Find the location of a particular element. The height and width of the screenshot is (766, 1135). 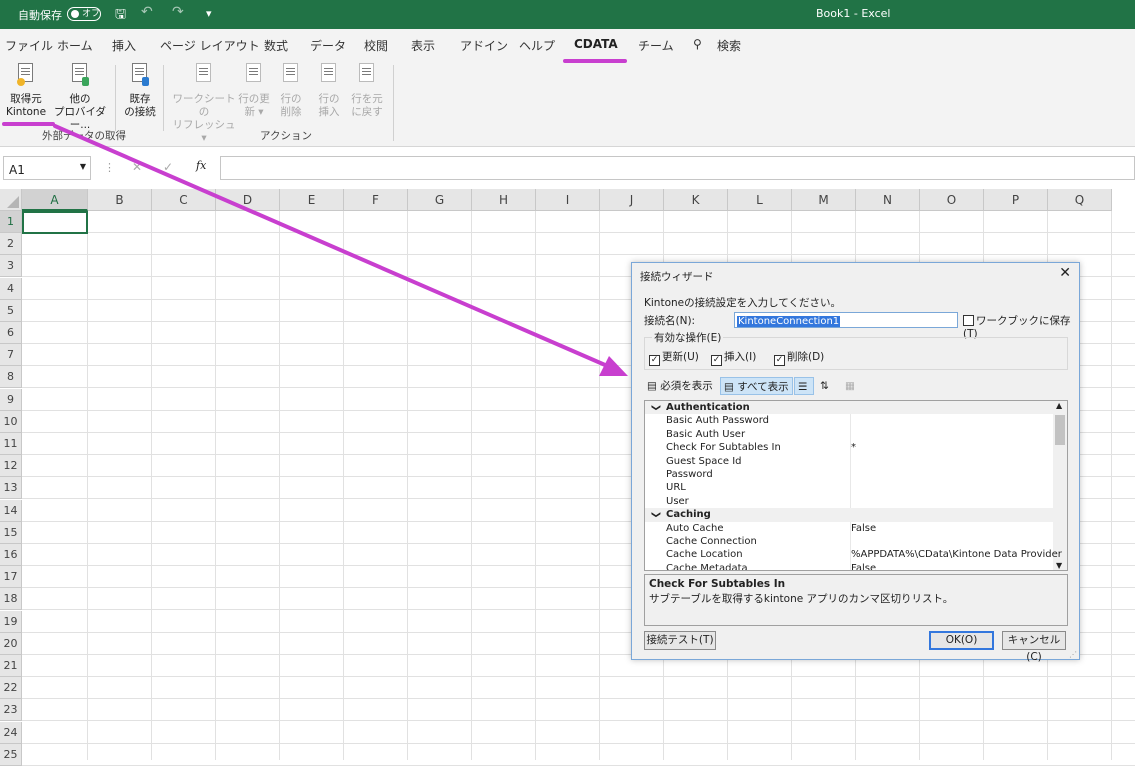

redo-icon: ↷ is located at coordinates (178, 12).